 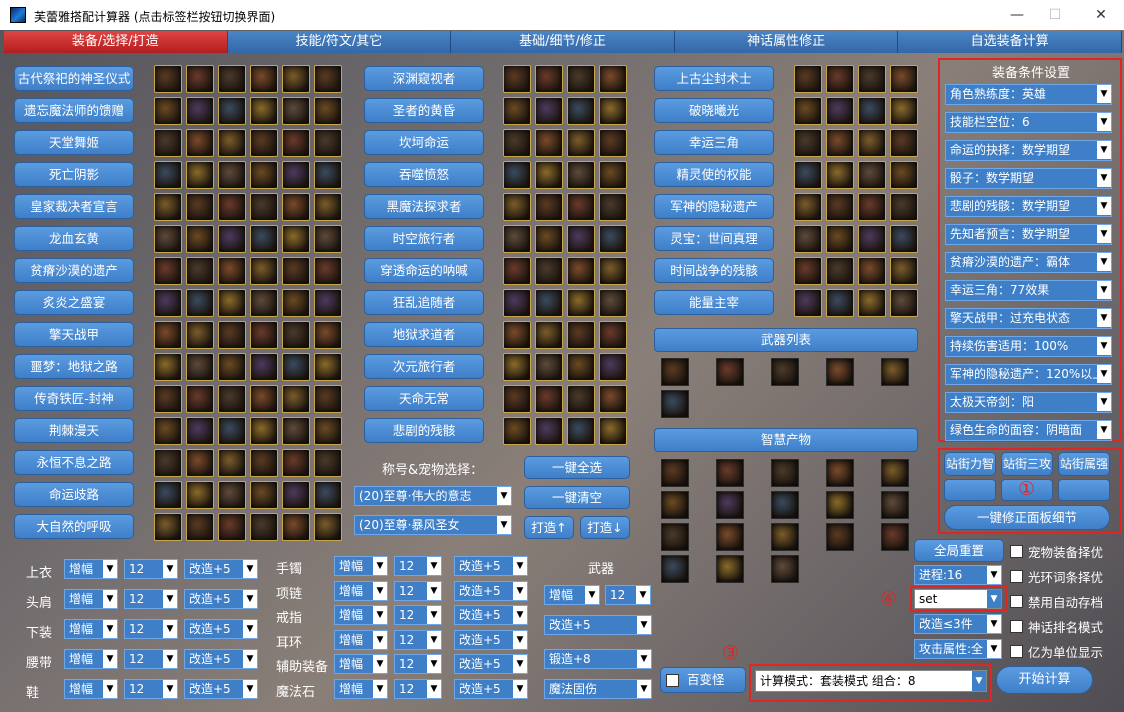 I want to click on weapon-level-select: 12 ▼, so click(x=628, y=595).